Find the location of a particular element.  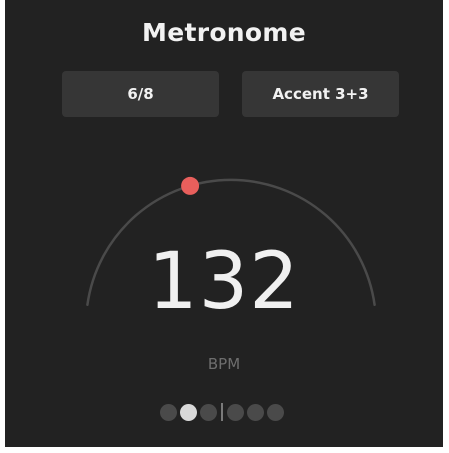

beat-indicator is located at coordinates (222, 412).